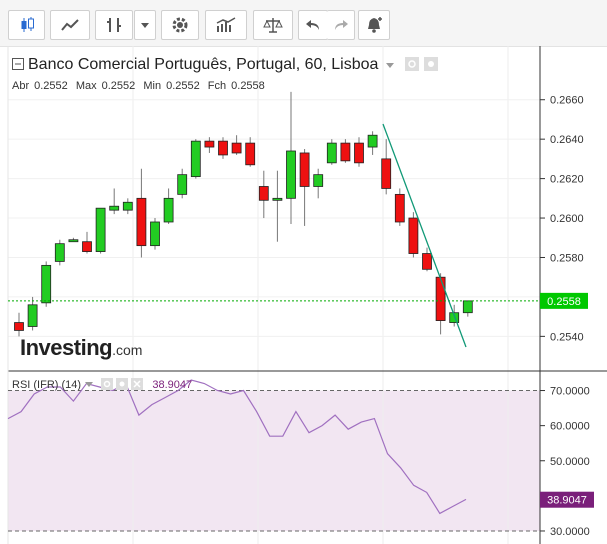 This screenshot has width=607, height=544. What do you see at coordinates (567, 337) in the screenshot?
I see `price-tick-label: 0.2540` at bounding box center [567, 337].